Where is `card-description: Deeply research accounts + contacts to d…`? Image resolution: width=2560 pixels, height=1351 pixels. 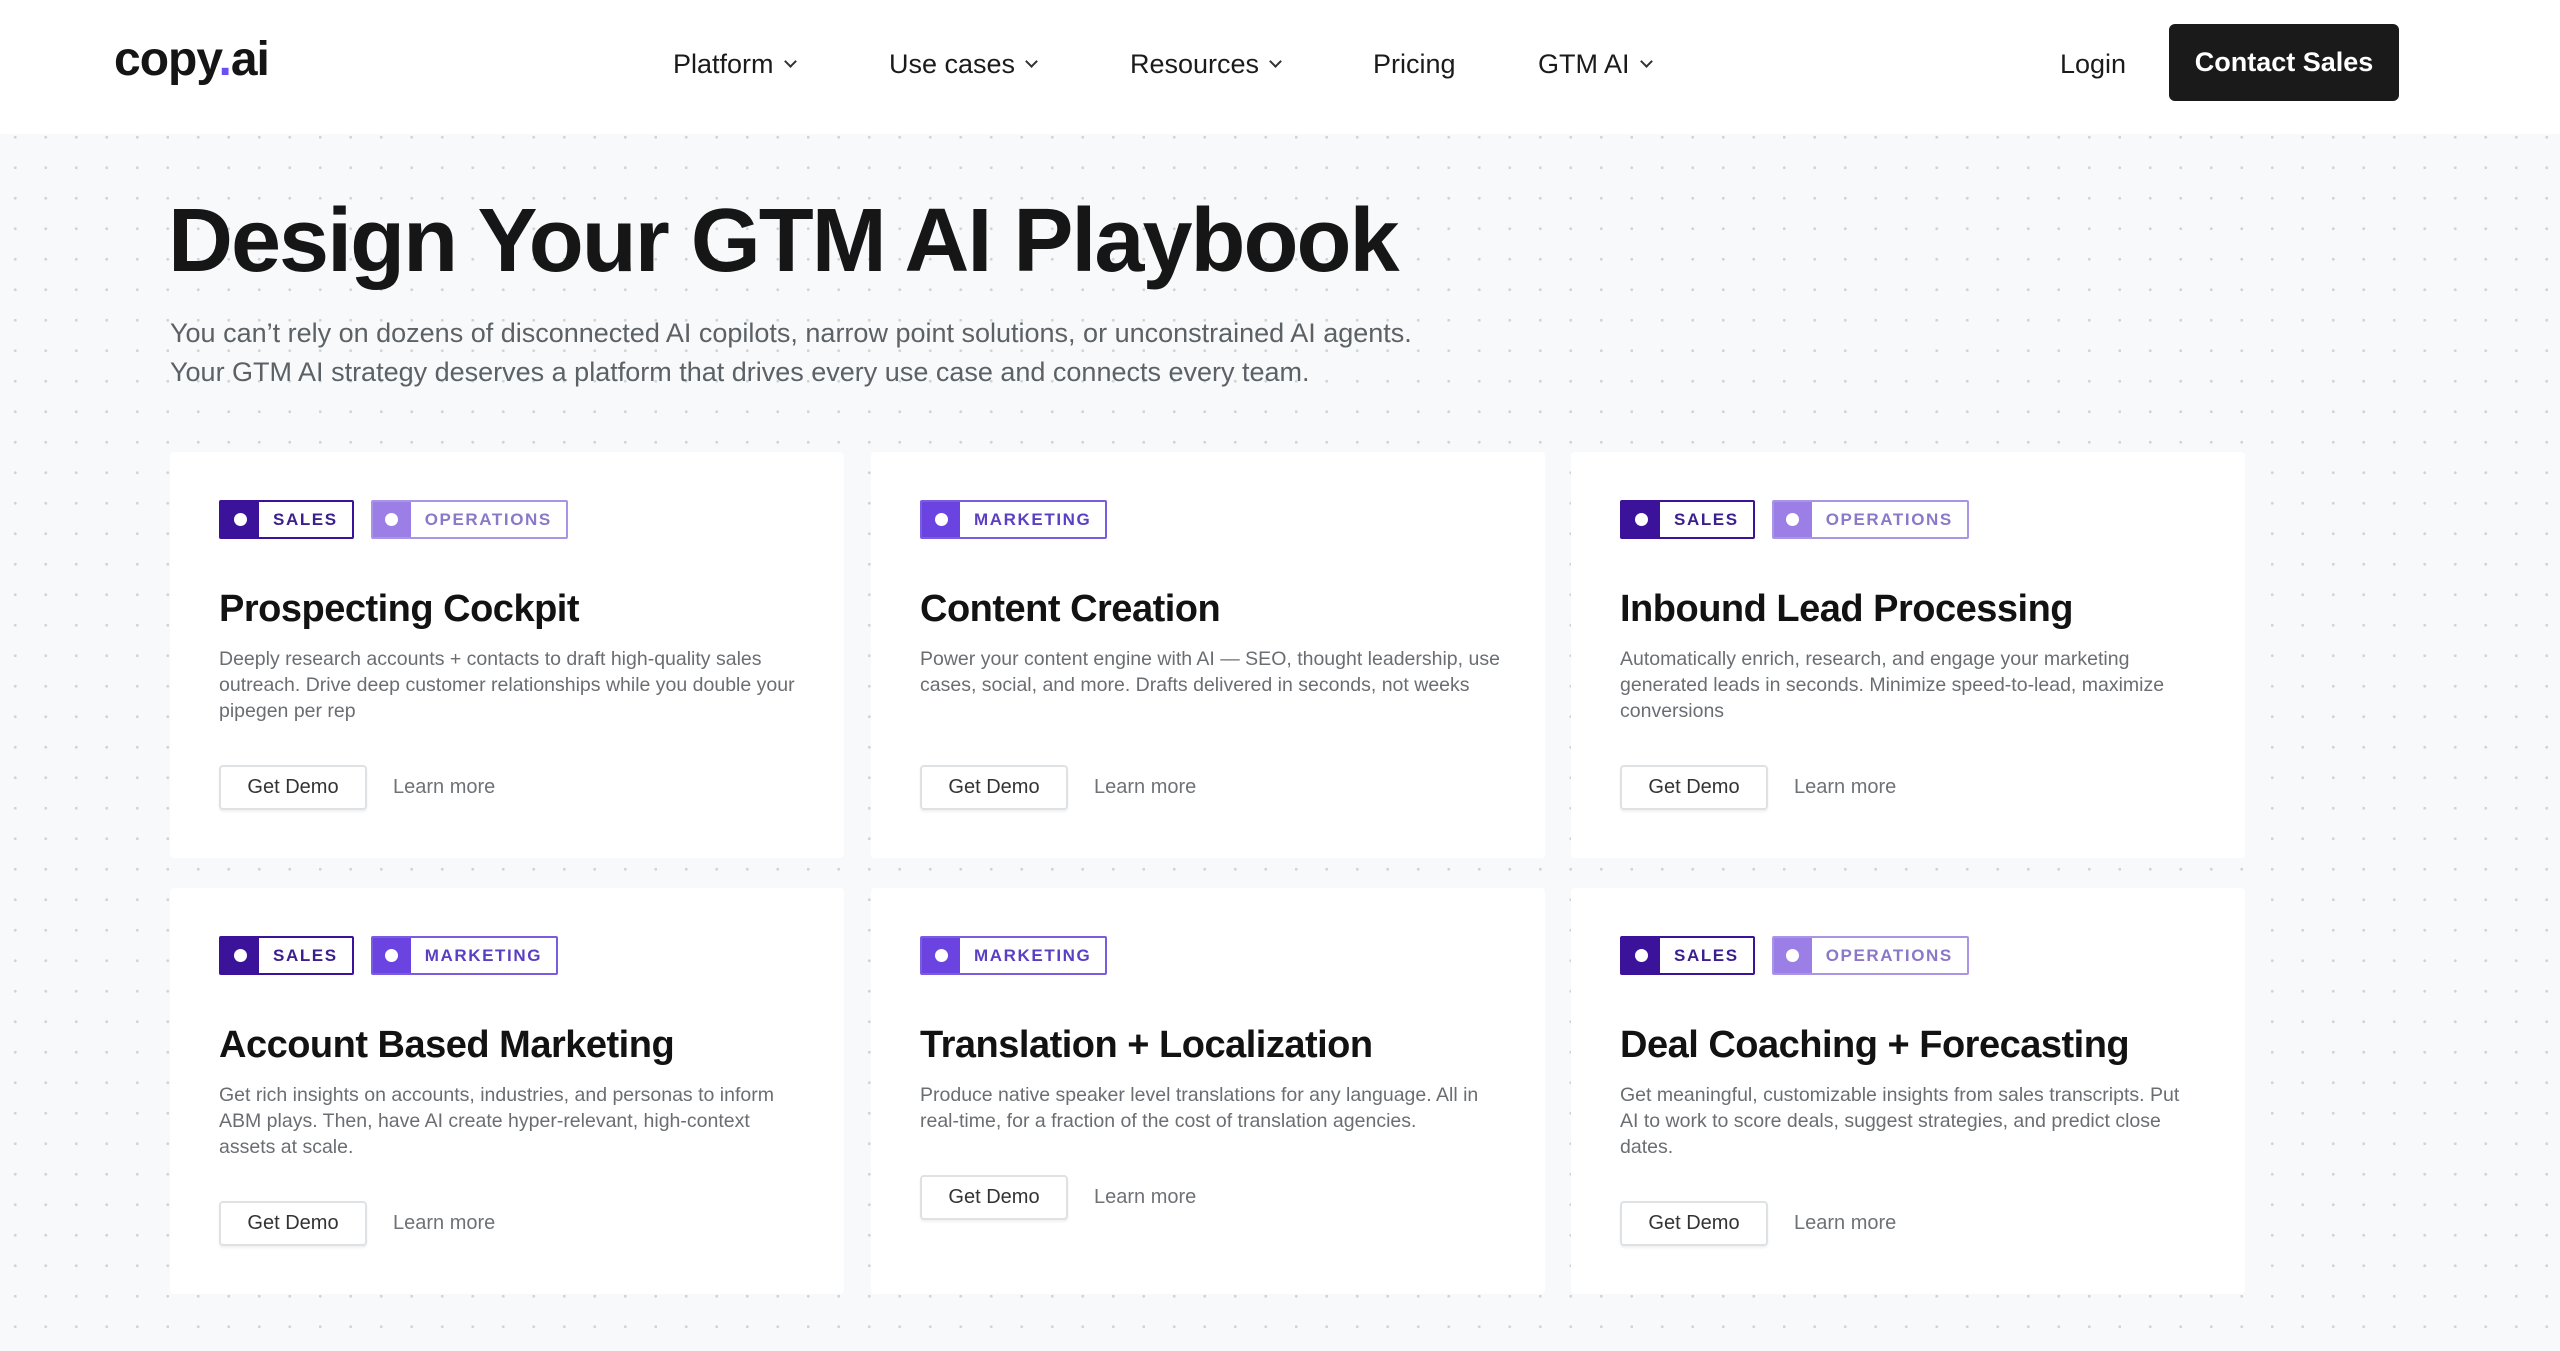 card-description: Deeply research accounts + contacts to d… is located at coordinates (507, 685).